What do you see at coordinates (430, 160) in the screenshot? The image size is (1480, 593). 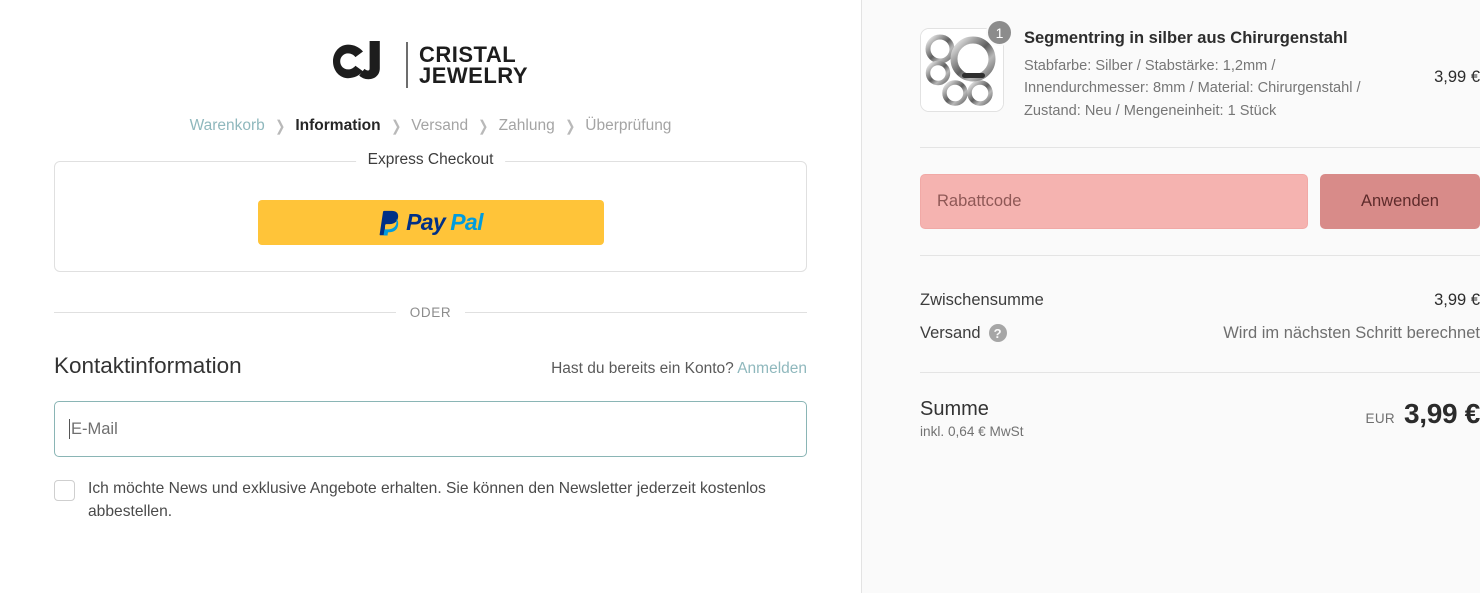 I see `express-checkout-title: Express Checkout` at bounding box center [430, 160].